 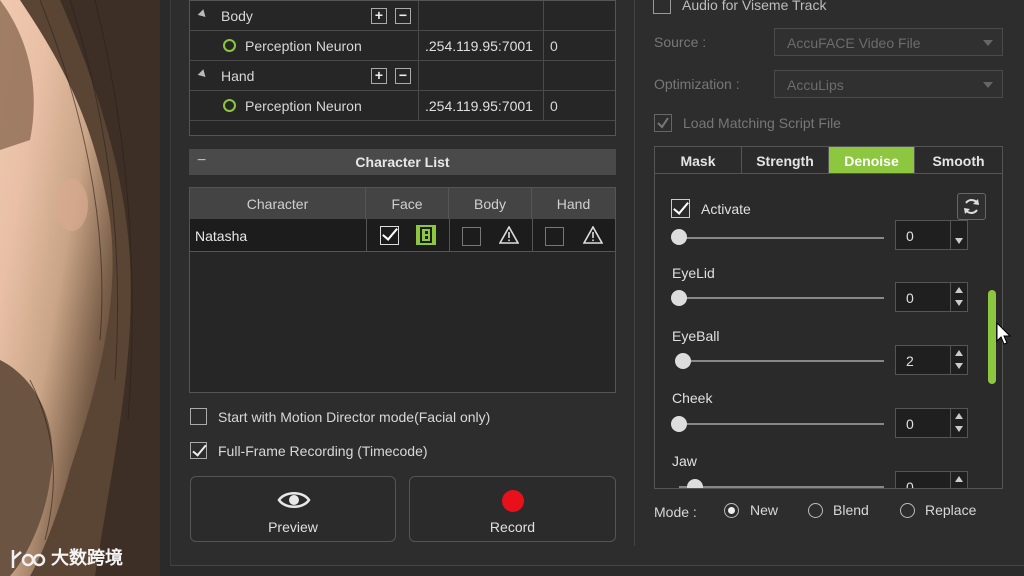 I want to click on table-row: Body + −, so click(x=402, y=16).